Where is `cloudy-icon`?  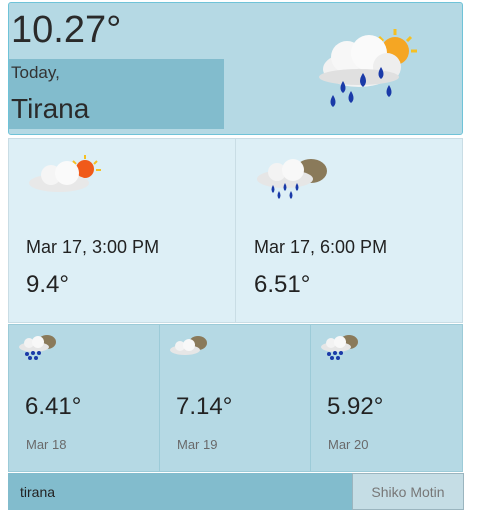
cloudy-icon is located at coordinates (188, 345).